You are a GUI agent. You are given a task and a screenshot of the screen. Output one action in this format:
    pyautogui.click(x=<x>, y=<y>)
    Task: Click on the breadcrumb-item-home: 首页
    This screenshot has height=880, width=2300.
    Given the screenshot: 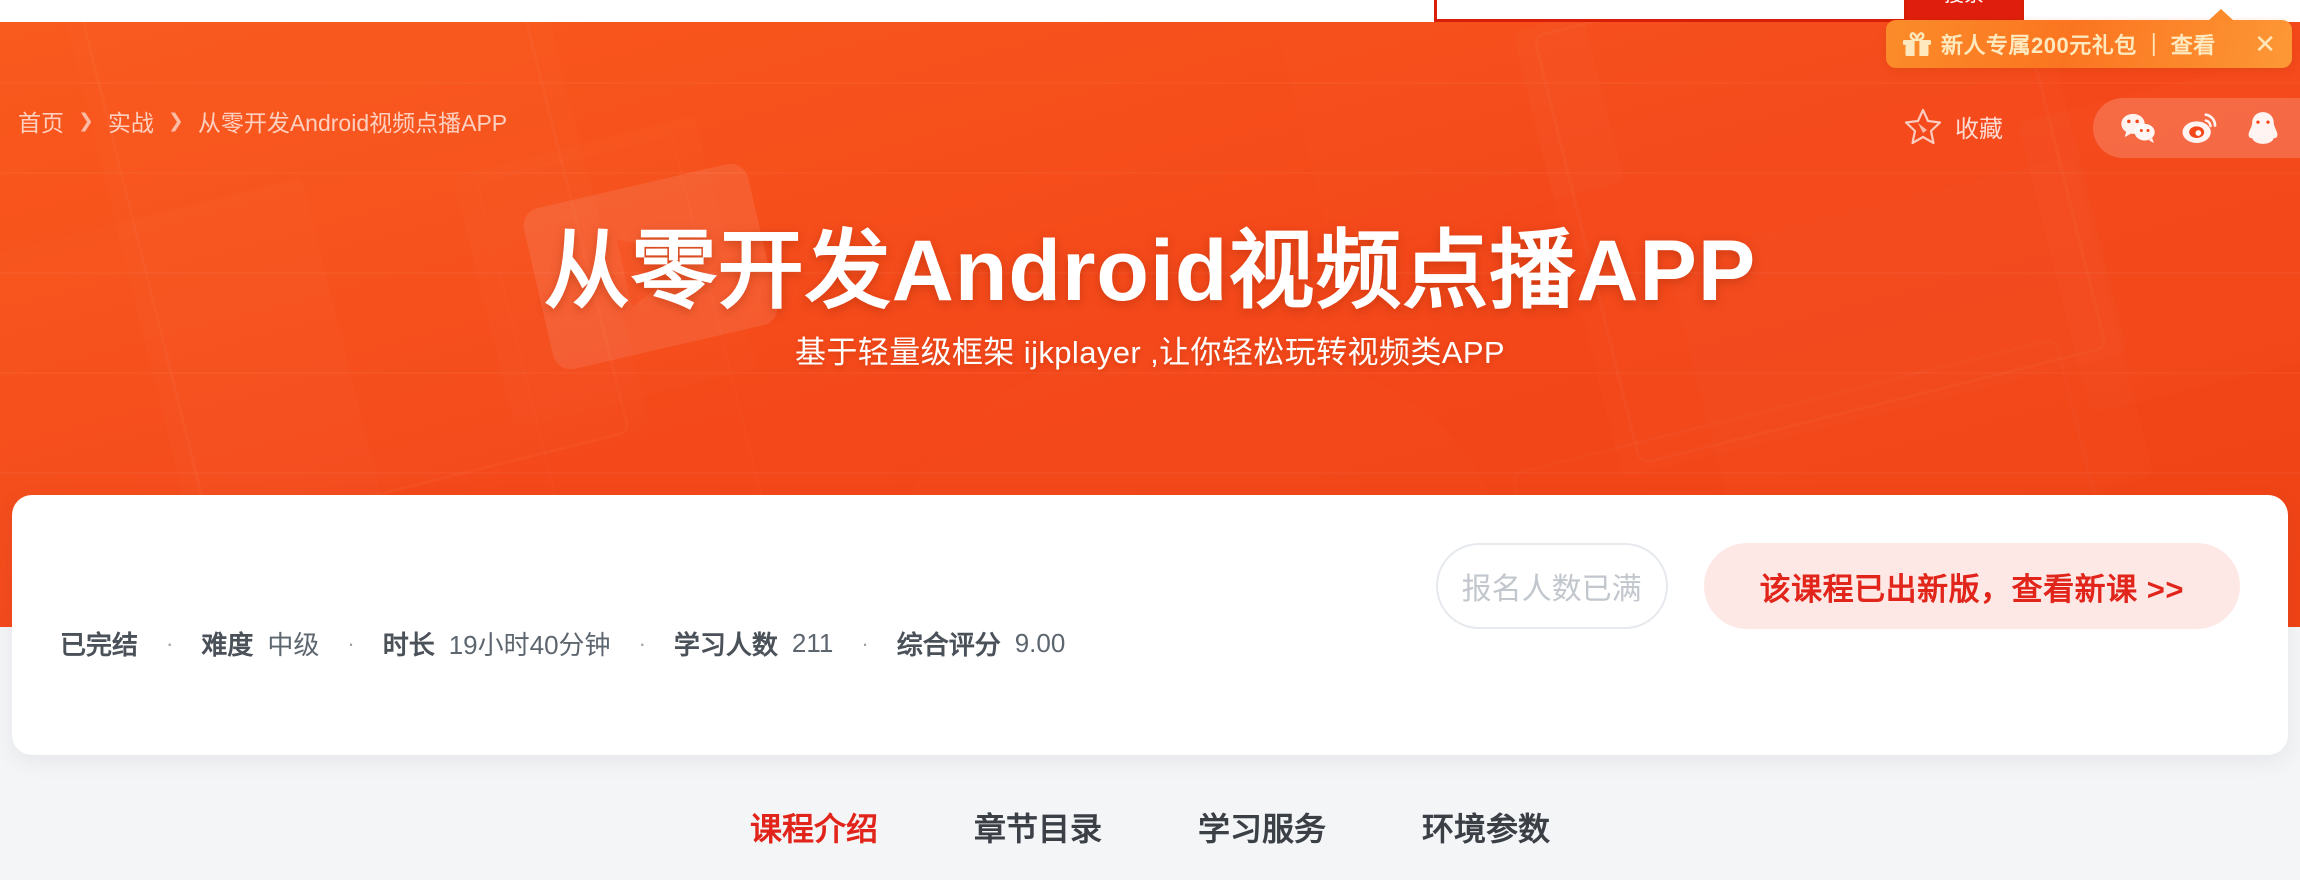 What is the action you would take?
    pyautogui.click(x=41, y=121)
    